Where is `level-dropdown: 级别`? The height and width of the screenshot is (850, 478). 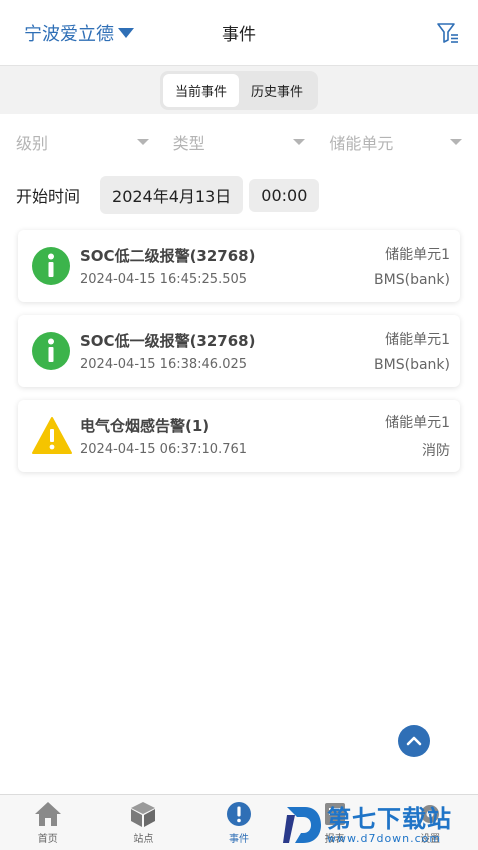
level-dropdown: 级别 is located at coordinates (94, 142).